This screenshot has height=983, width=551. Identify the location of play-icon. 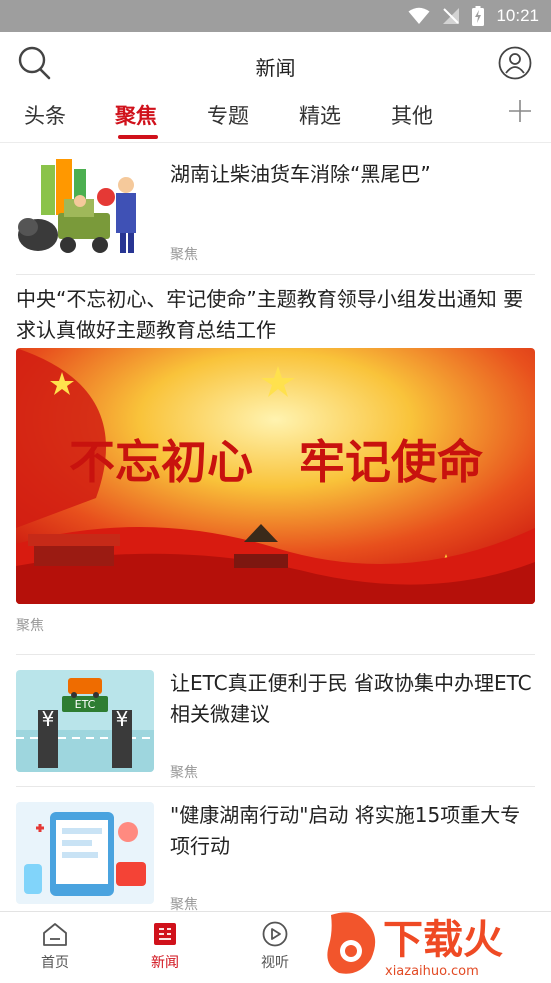
(275, 934).